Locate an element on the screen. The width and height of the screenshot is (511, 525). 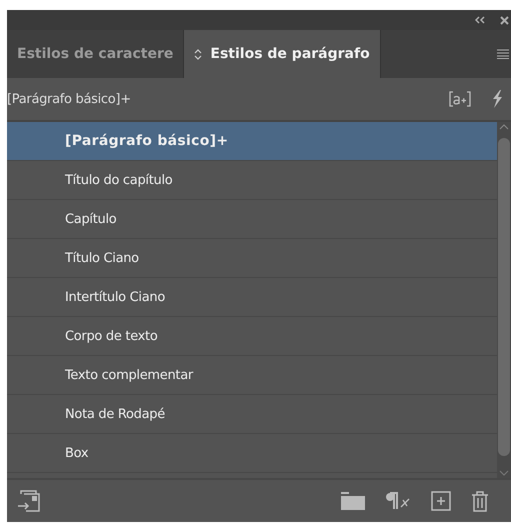
clear-overrides-icon is located at coordinates (398, 501).